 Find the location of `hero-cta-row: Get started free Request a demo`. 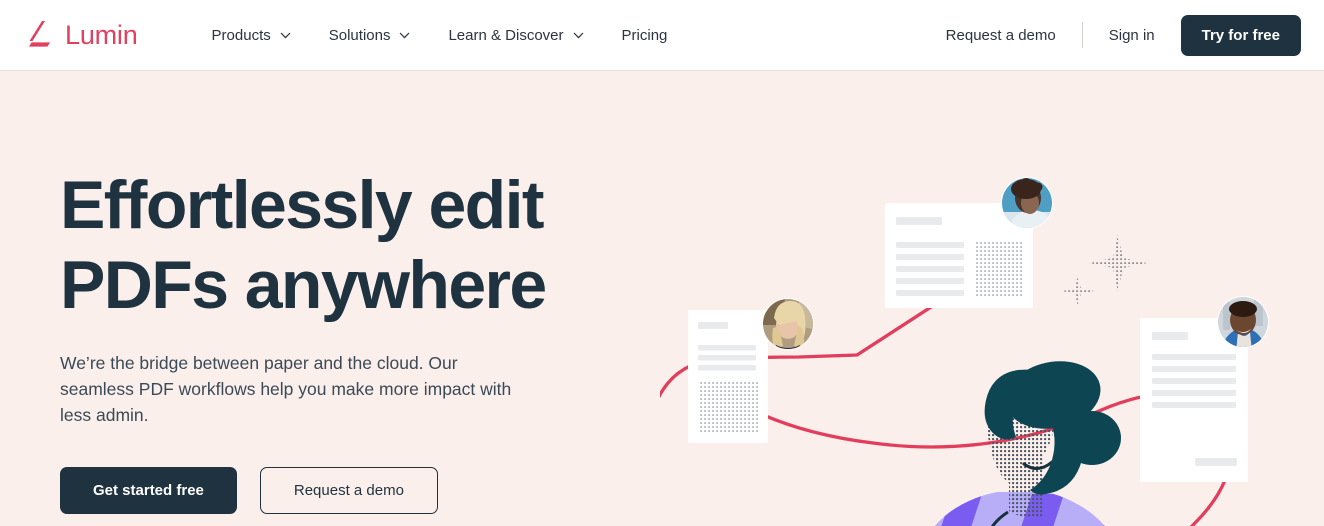

hero-cta-row: Get started free Request a demo is located at coordinates (350, 490).